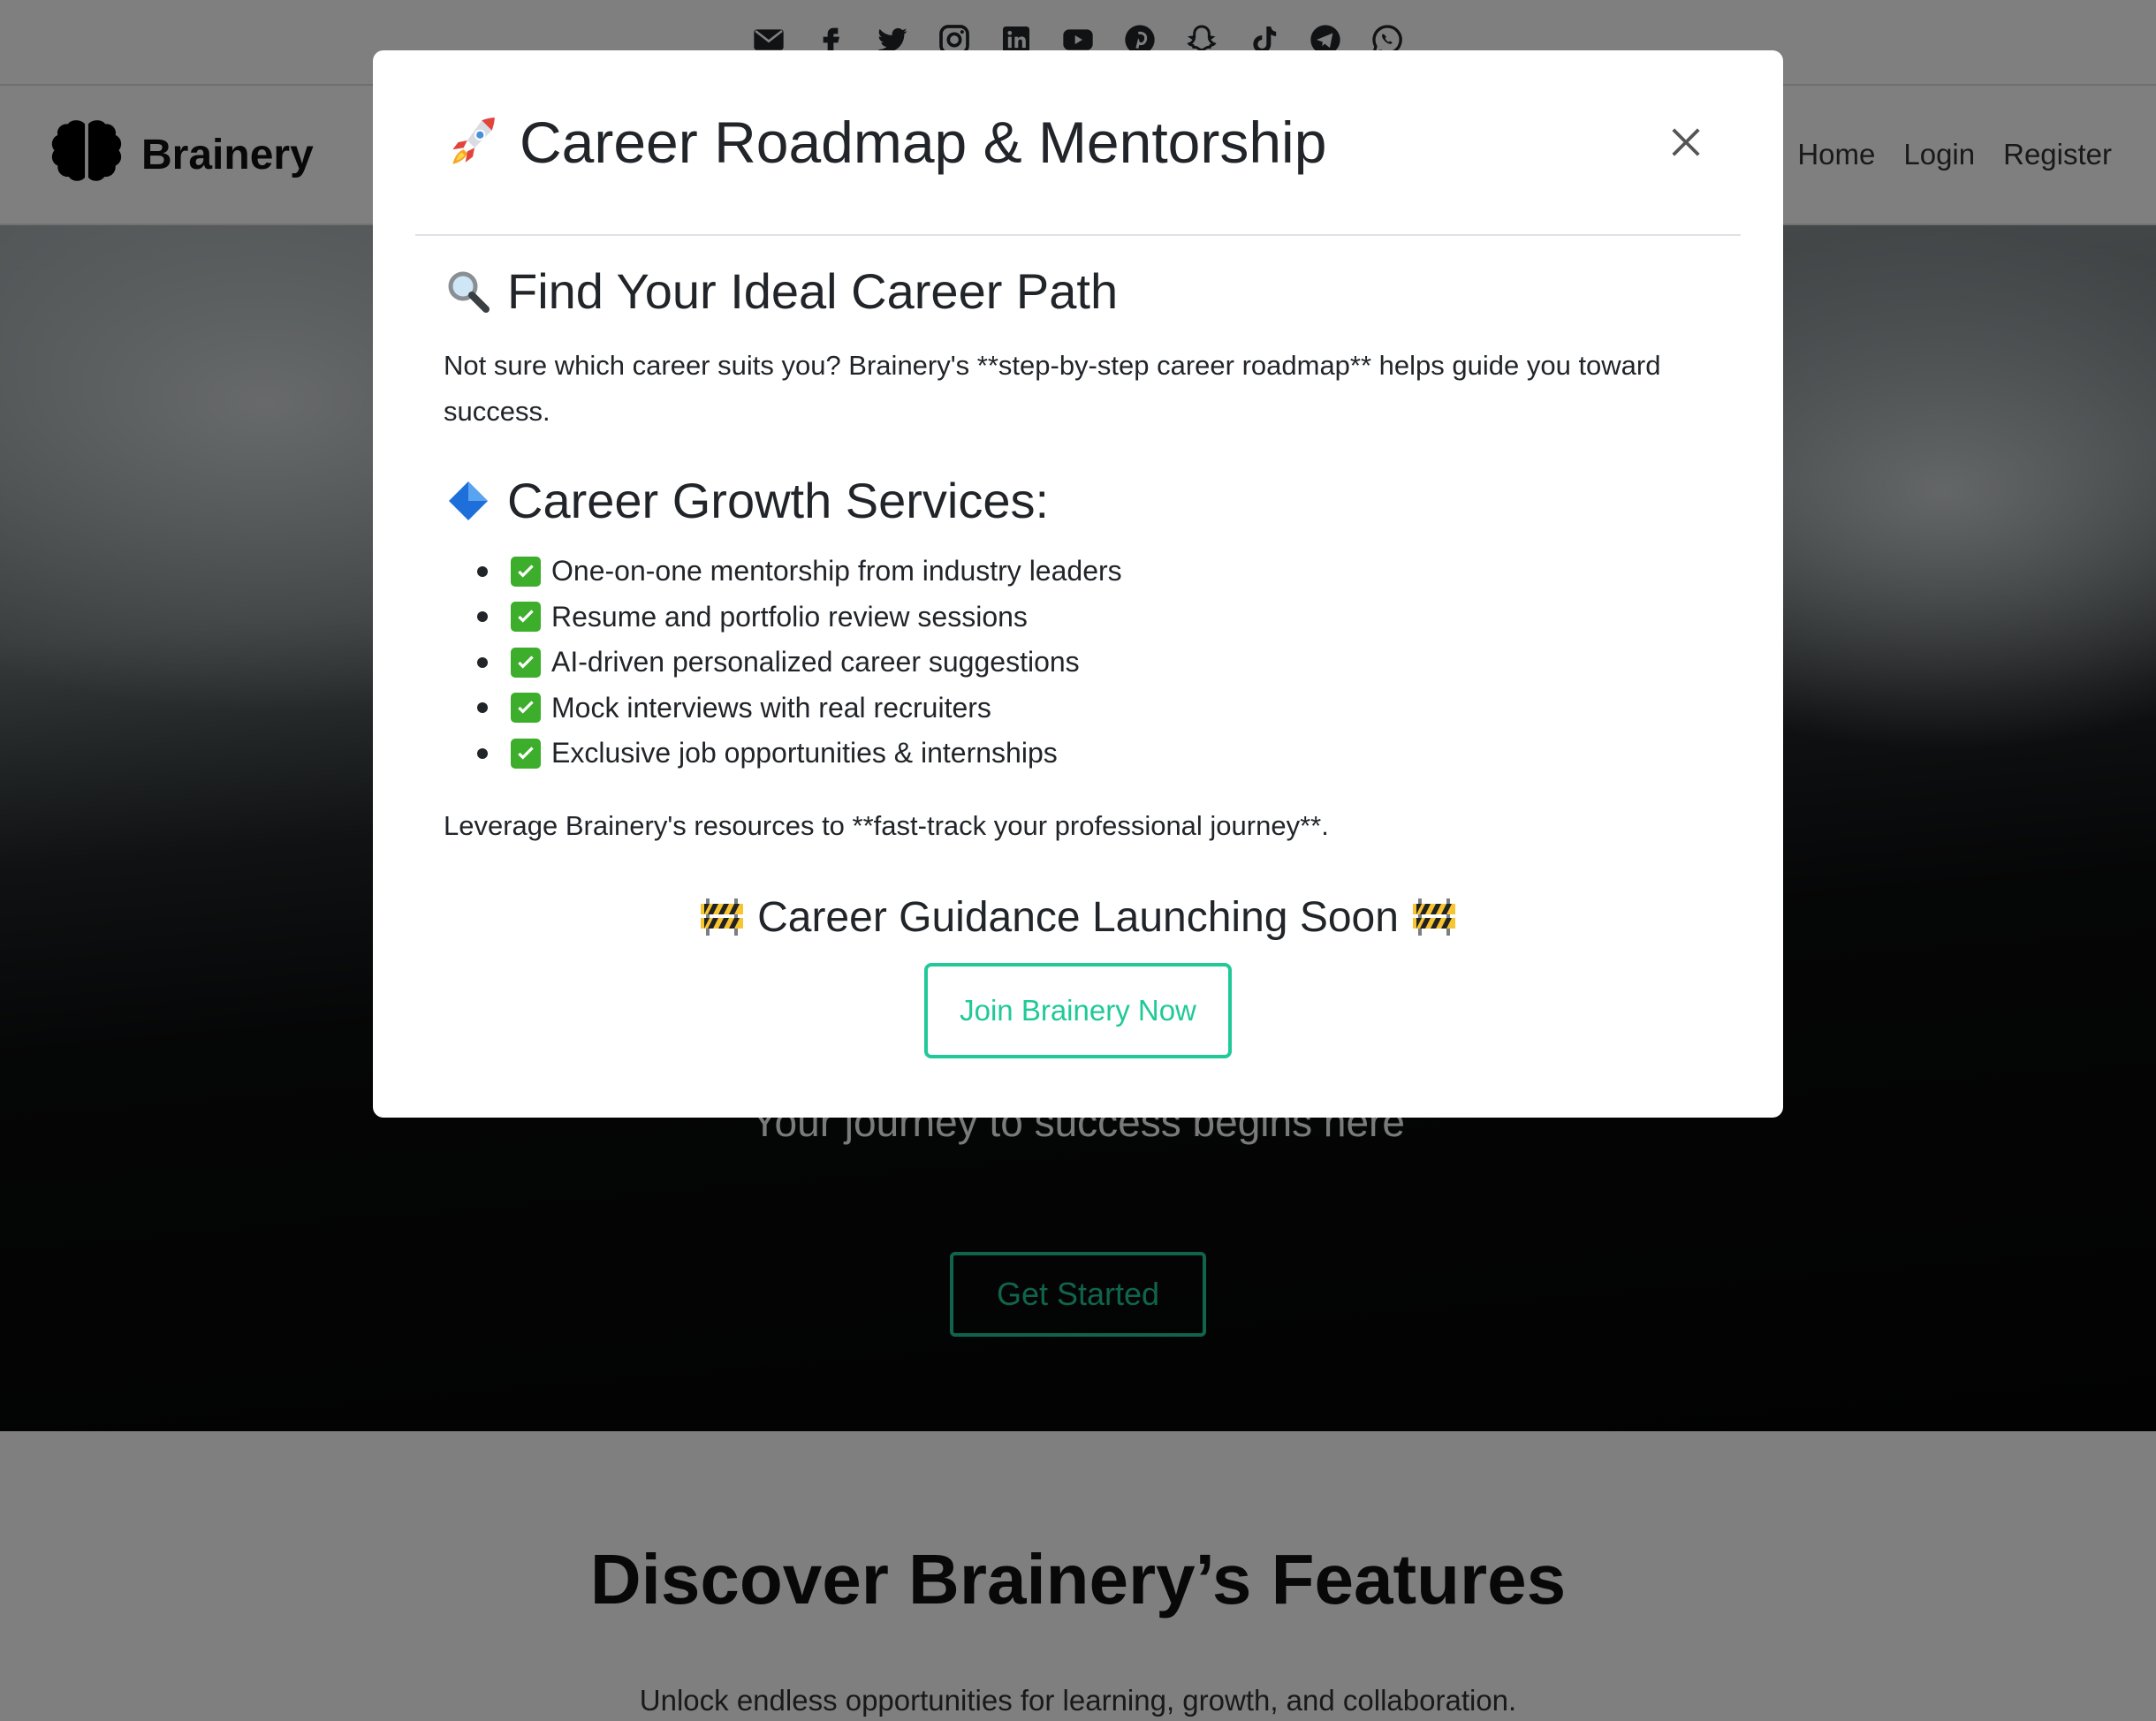 This screenshot has width=2156, height=1721. What do you see at coordinates (1094, 618) in the screenshot?
I see `service-item: Resume and portfolio review sessions` at bounding box center [1094, 618].